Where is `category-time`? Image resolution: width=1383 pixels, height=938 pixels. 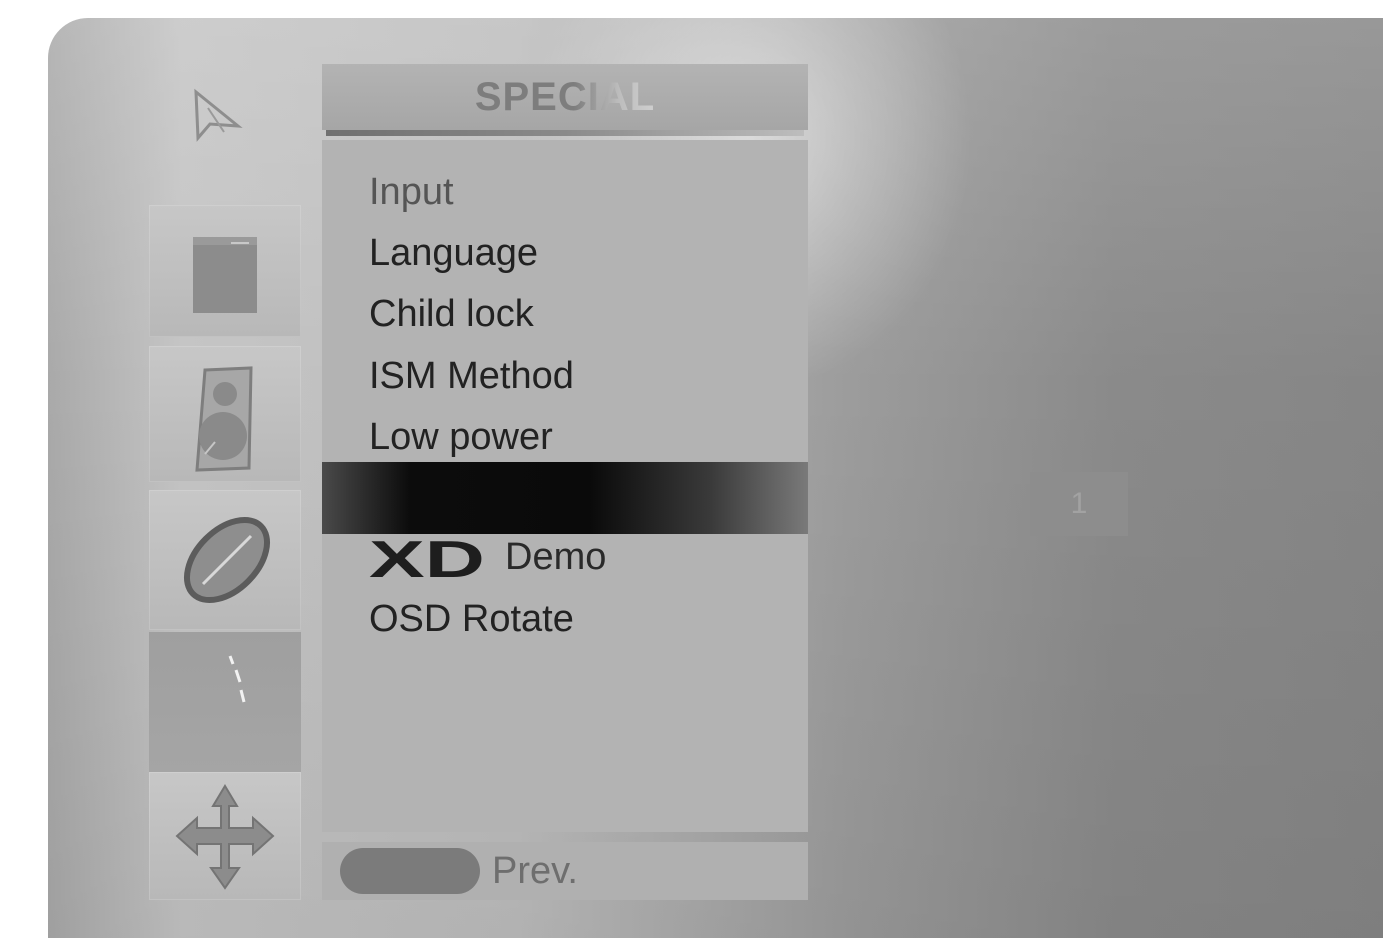
category-time is located at coordinates (225, 560).